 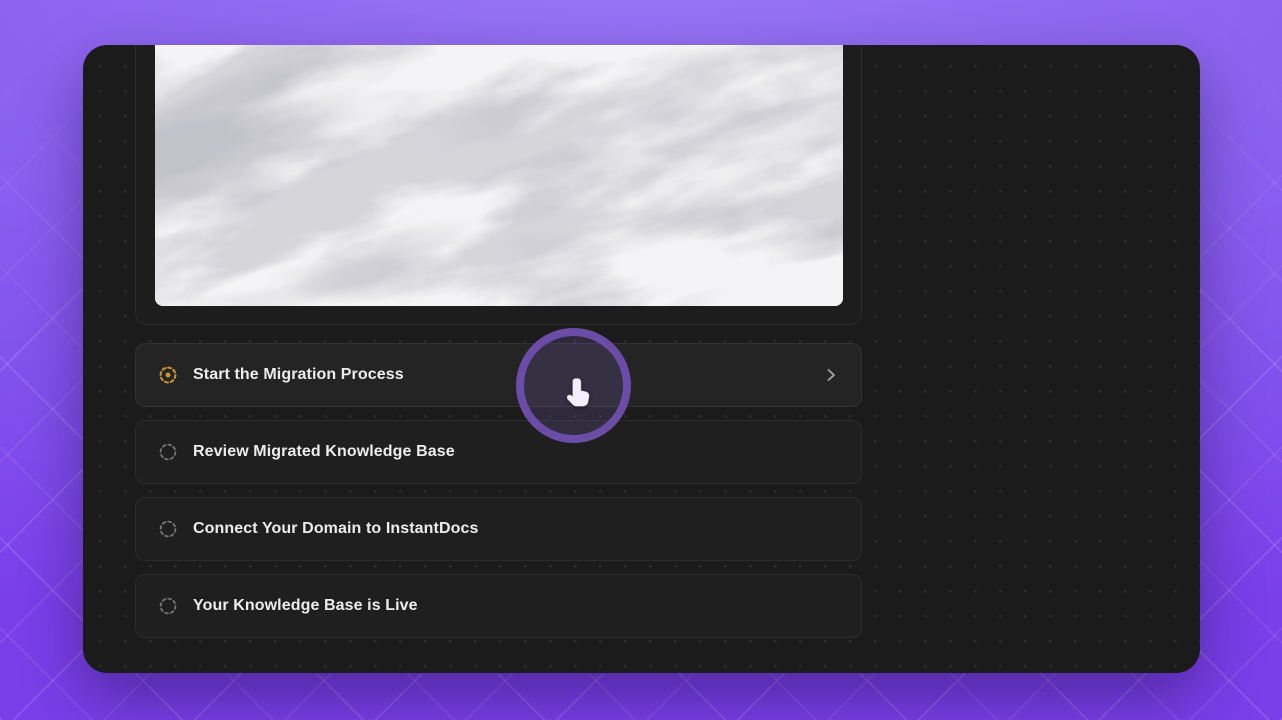 What do you see at coordinates (336, 528) in the screenshot?
I see `checklist-item-label: Connect Your Domain to InstantDocs` at bounding box center [336, 528].